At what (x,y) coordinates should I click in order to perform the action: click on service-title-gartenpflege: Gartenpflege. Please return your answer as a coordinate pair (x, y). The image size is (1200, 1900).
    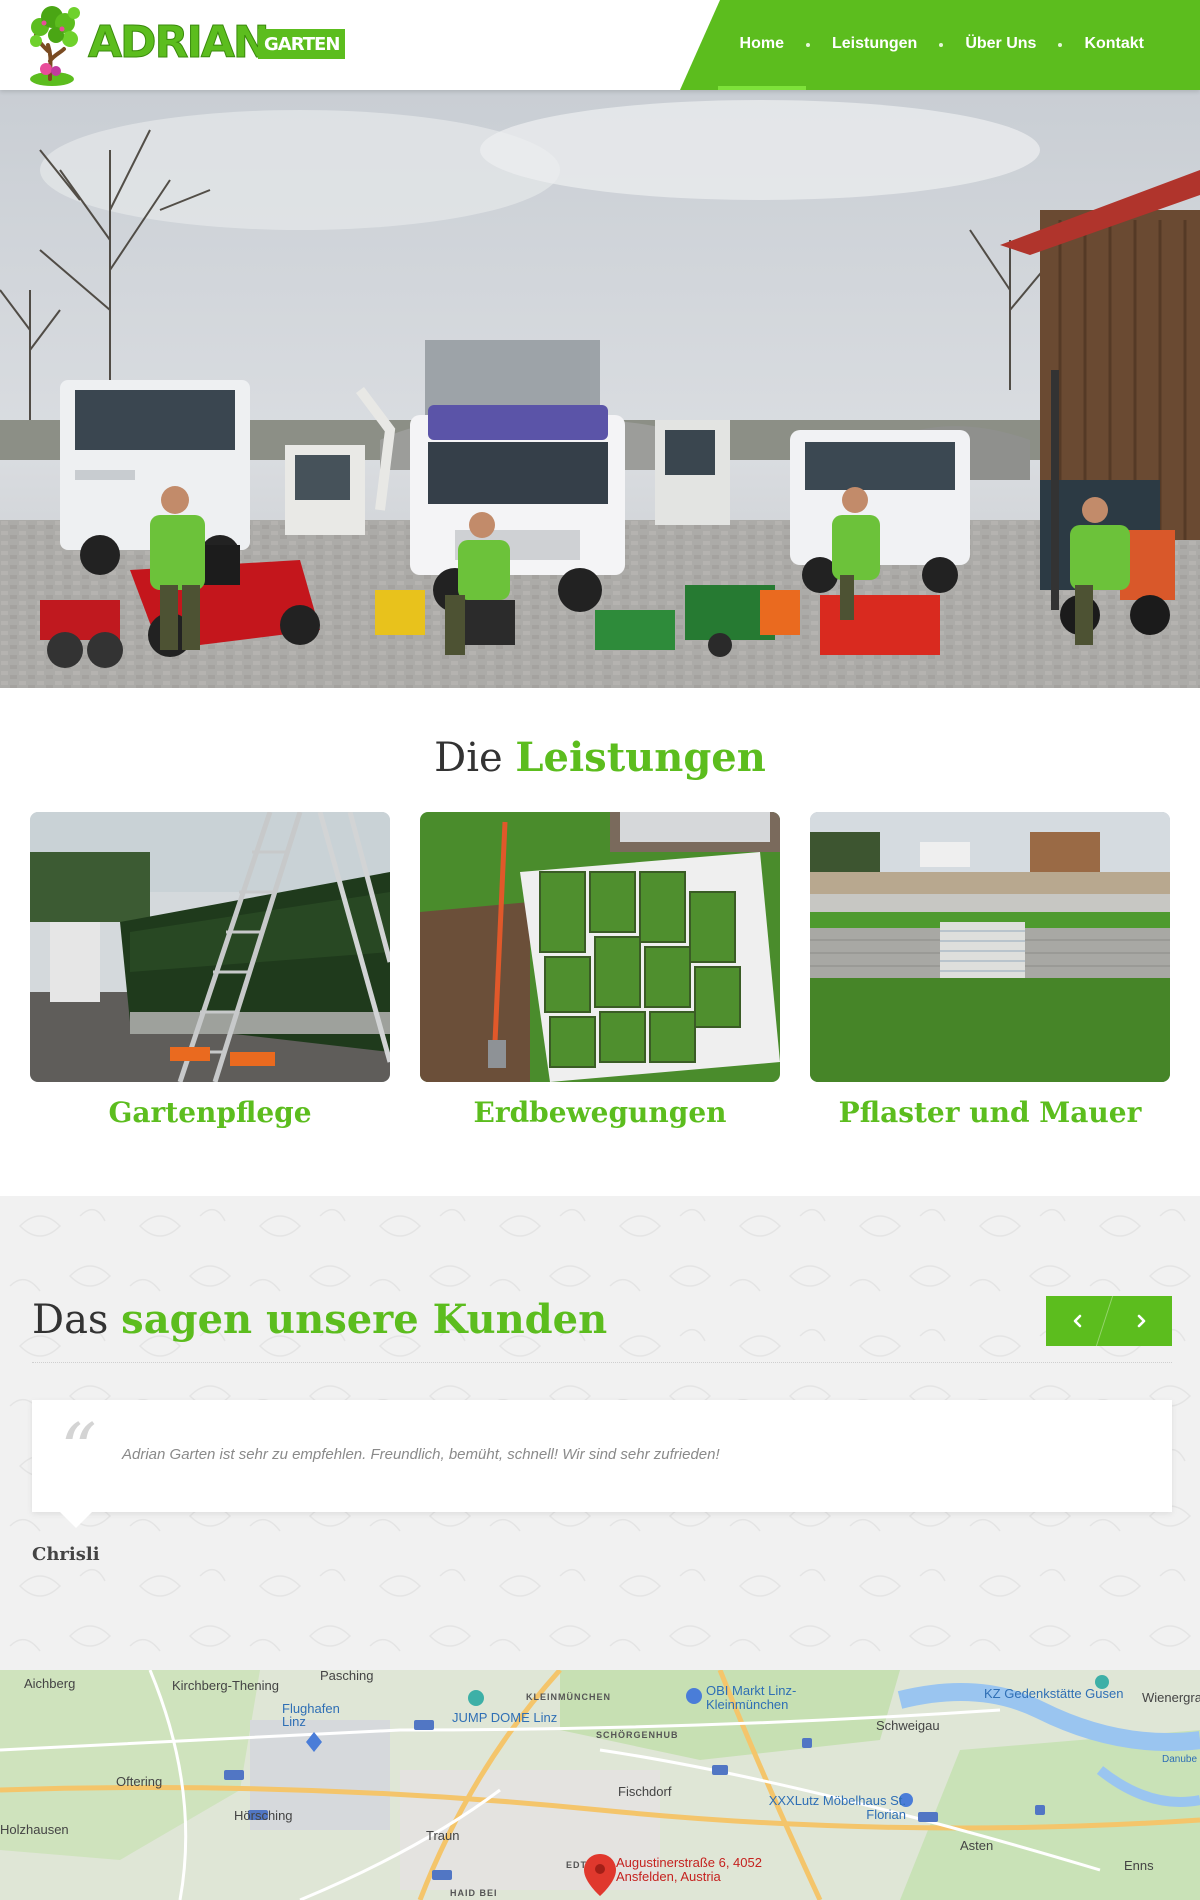
    Looking at the image, I should click on (210, 1112).